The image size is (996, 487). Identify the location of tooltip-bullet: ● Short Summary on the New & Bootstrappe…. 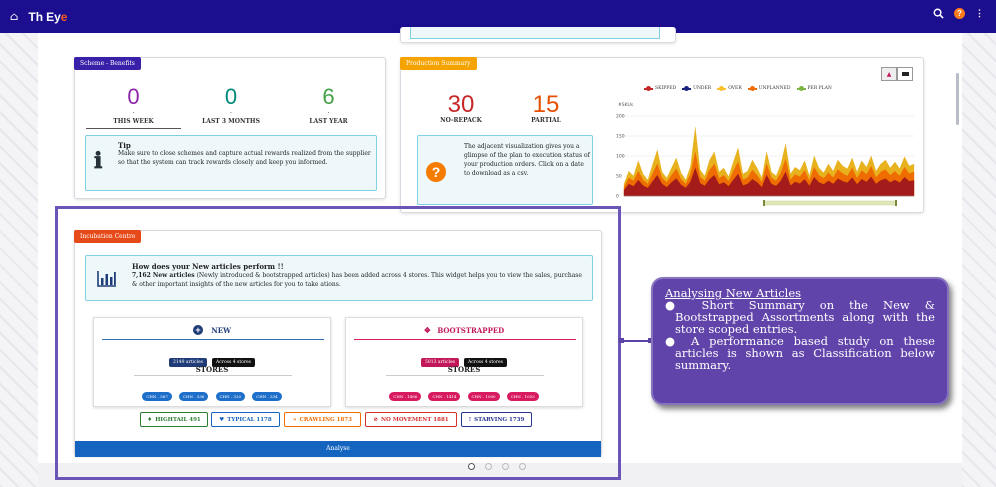
(800, 317).